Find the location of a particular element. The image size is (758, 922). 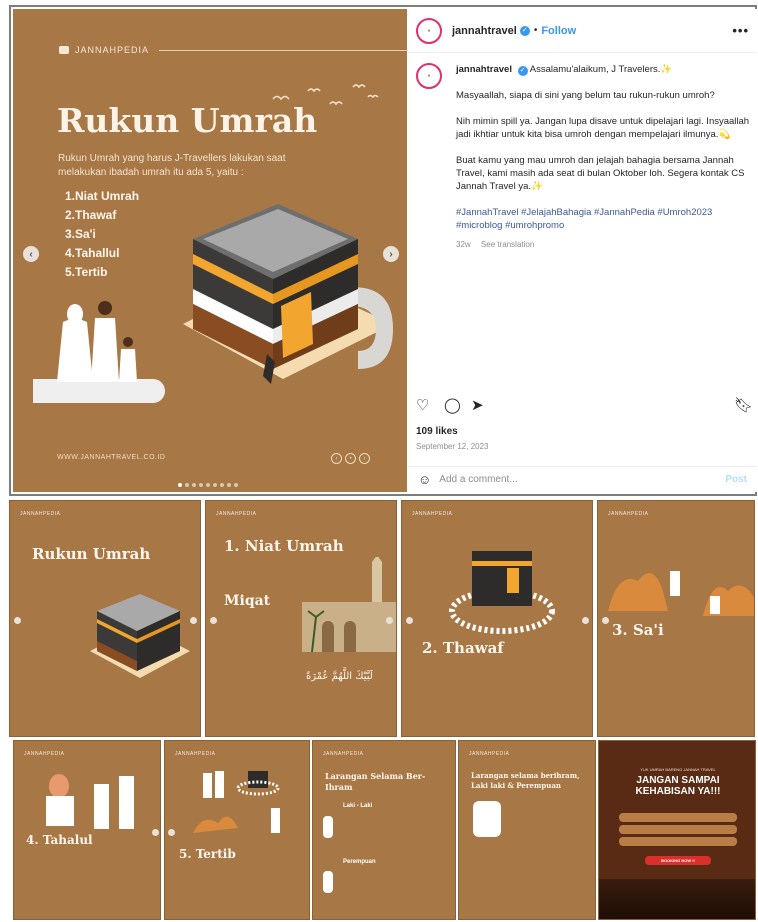

mosque-illustration is located at coordinates (349, 605).